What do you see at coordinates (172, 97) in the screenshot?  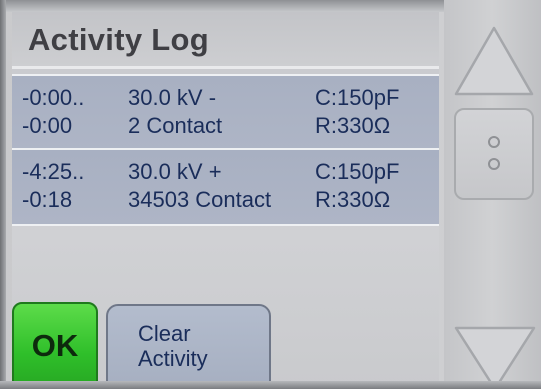 I see `entry-voltage: 30.0 kV -` at bounding box center [172, 97].